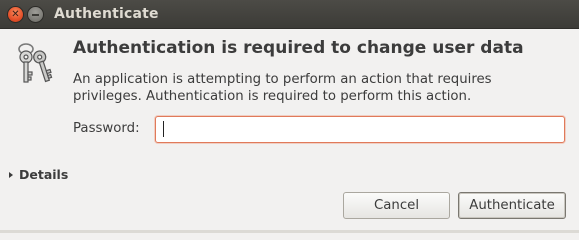 The height and width of the screenshot is (240, 579). I want to click on details-expander: Details, so click(38, 174).